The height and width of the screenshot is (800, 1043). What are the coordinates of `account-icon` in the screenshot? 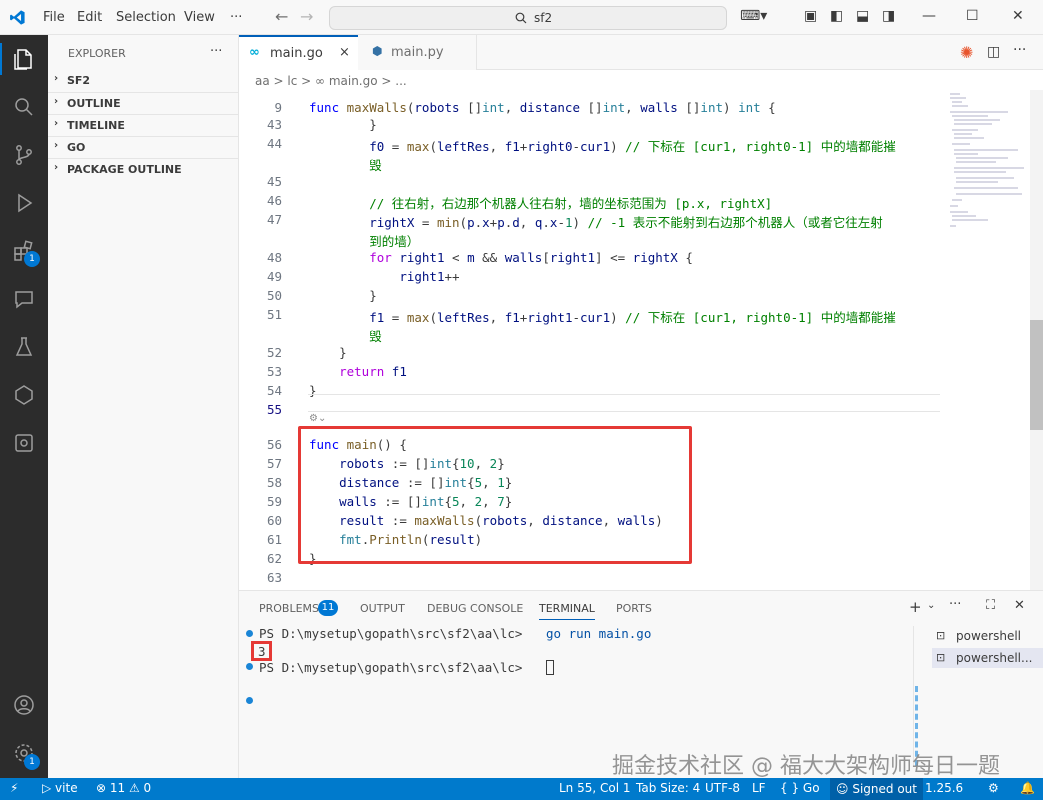 It's located at (24, 705).